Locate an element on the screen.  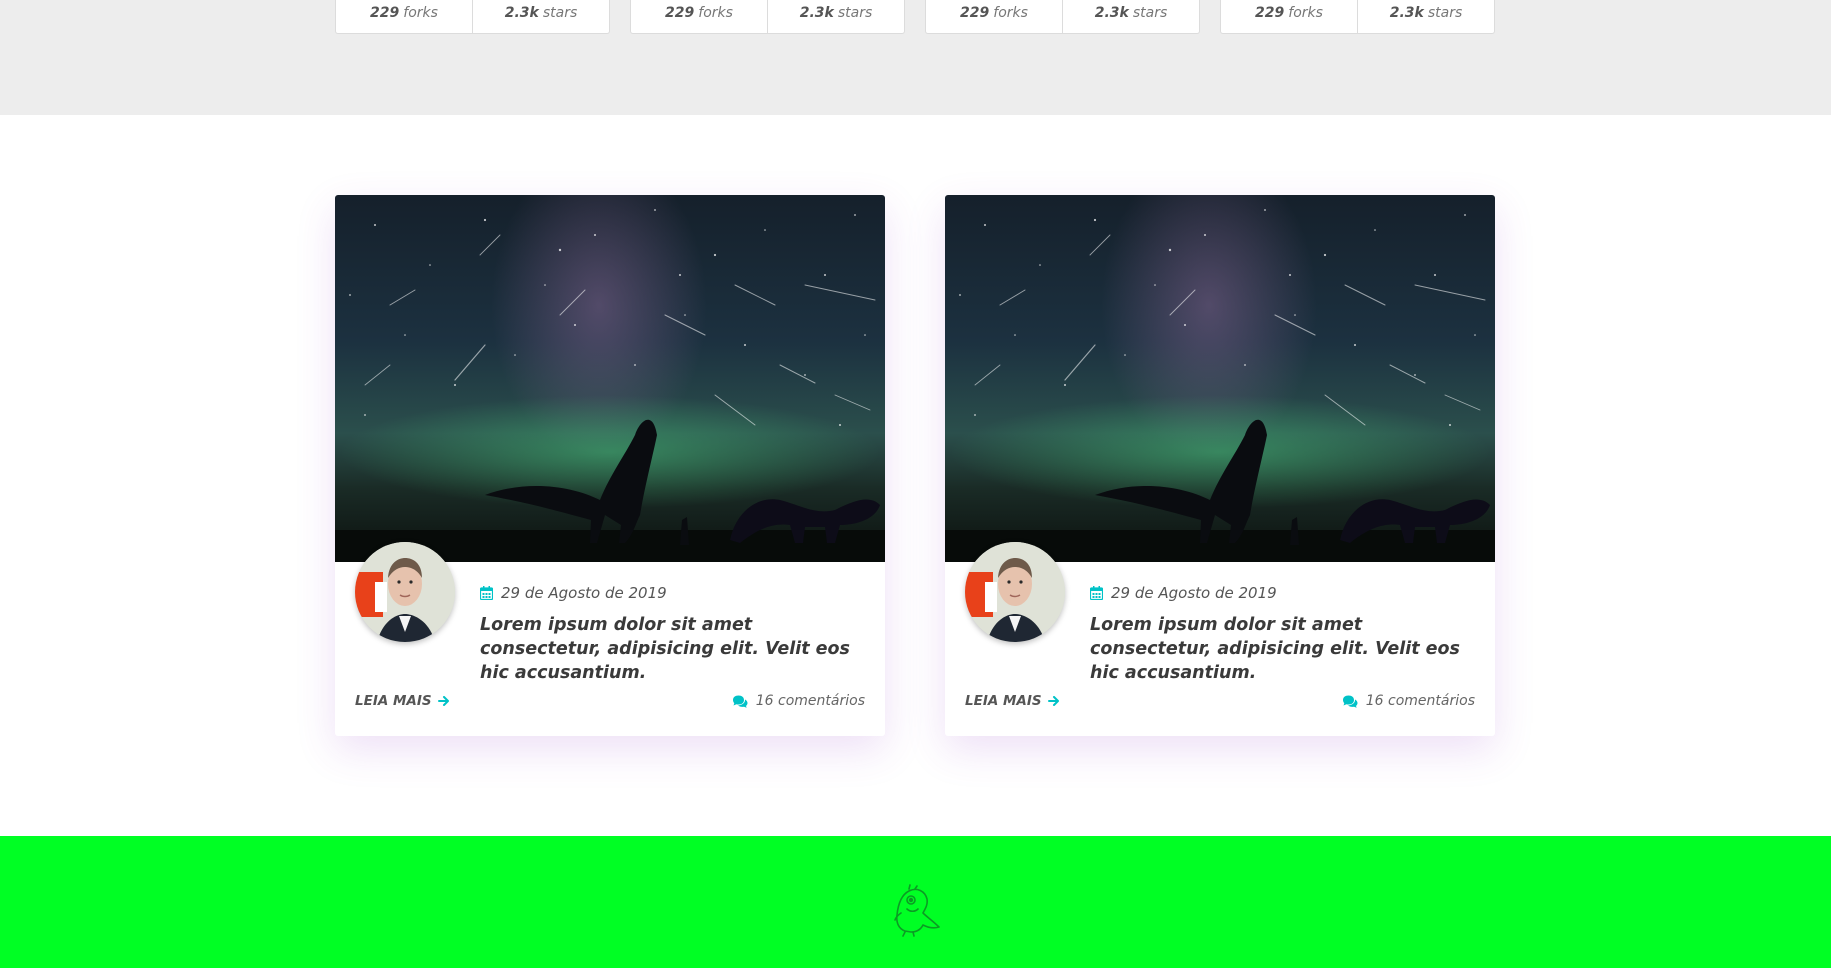
dinosaur-mascot-icon is located at coordinates (915, 910).